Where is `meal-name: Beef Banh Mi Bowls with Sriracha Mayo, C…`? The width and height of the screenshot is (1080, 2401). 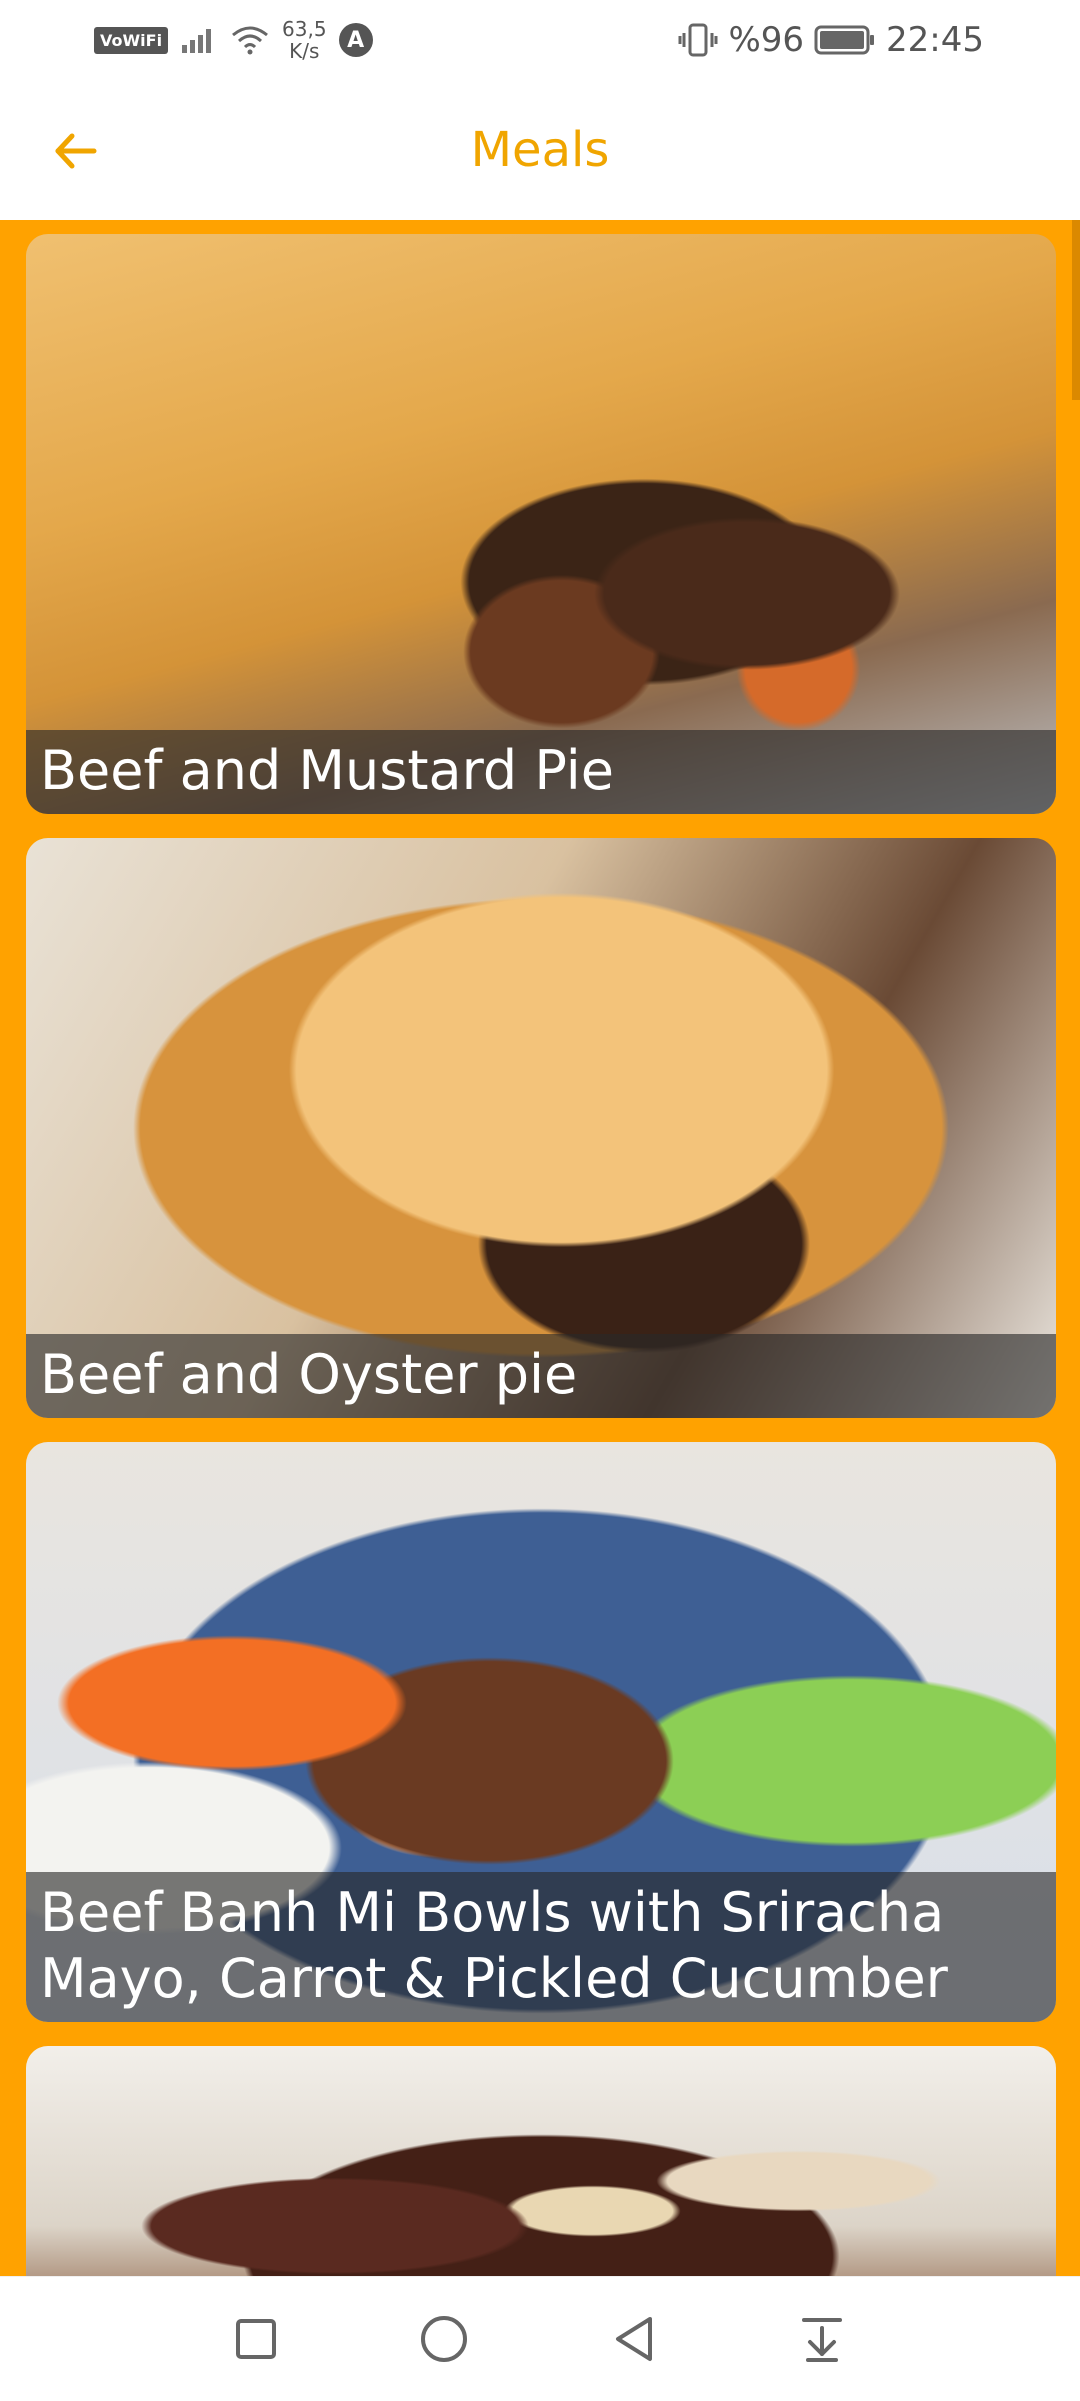 meal-name: Beef Banh Mi Bowls with Sriracha Mayo, C… is located at coordinates (541, 1947).